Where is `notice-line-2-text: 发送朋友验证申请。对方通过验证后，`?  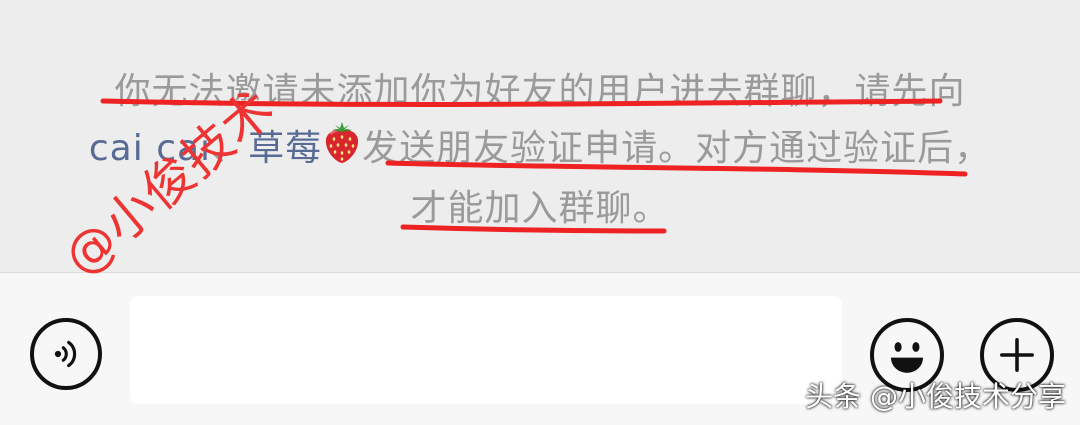
notice-line-2-text: 发送朋友验证申请。对方通过验证后， is located at coordinates (677, 148).